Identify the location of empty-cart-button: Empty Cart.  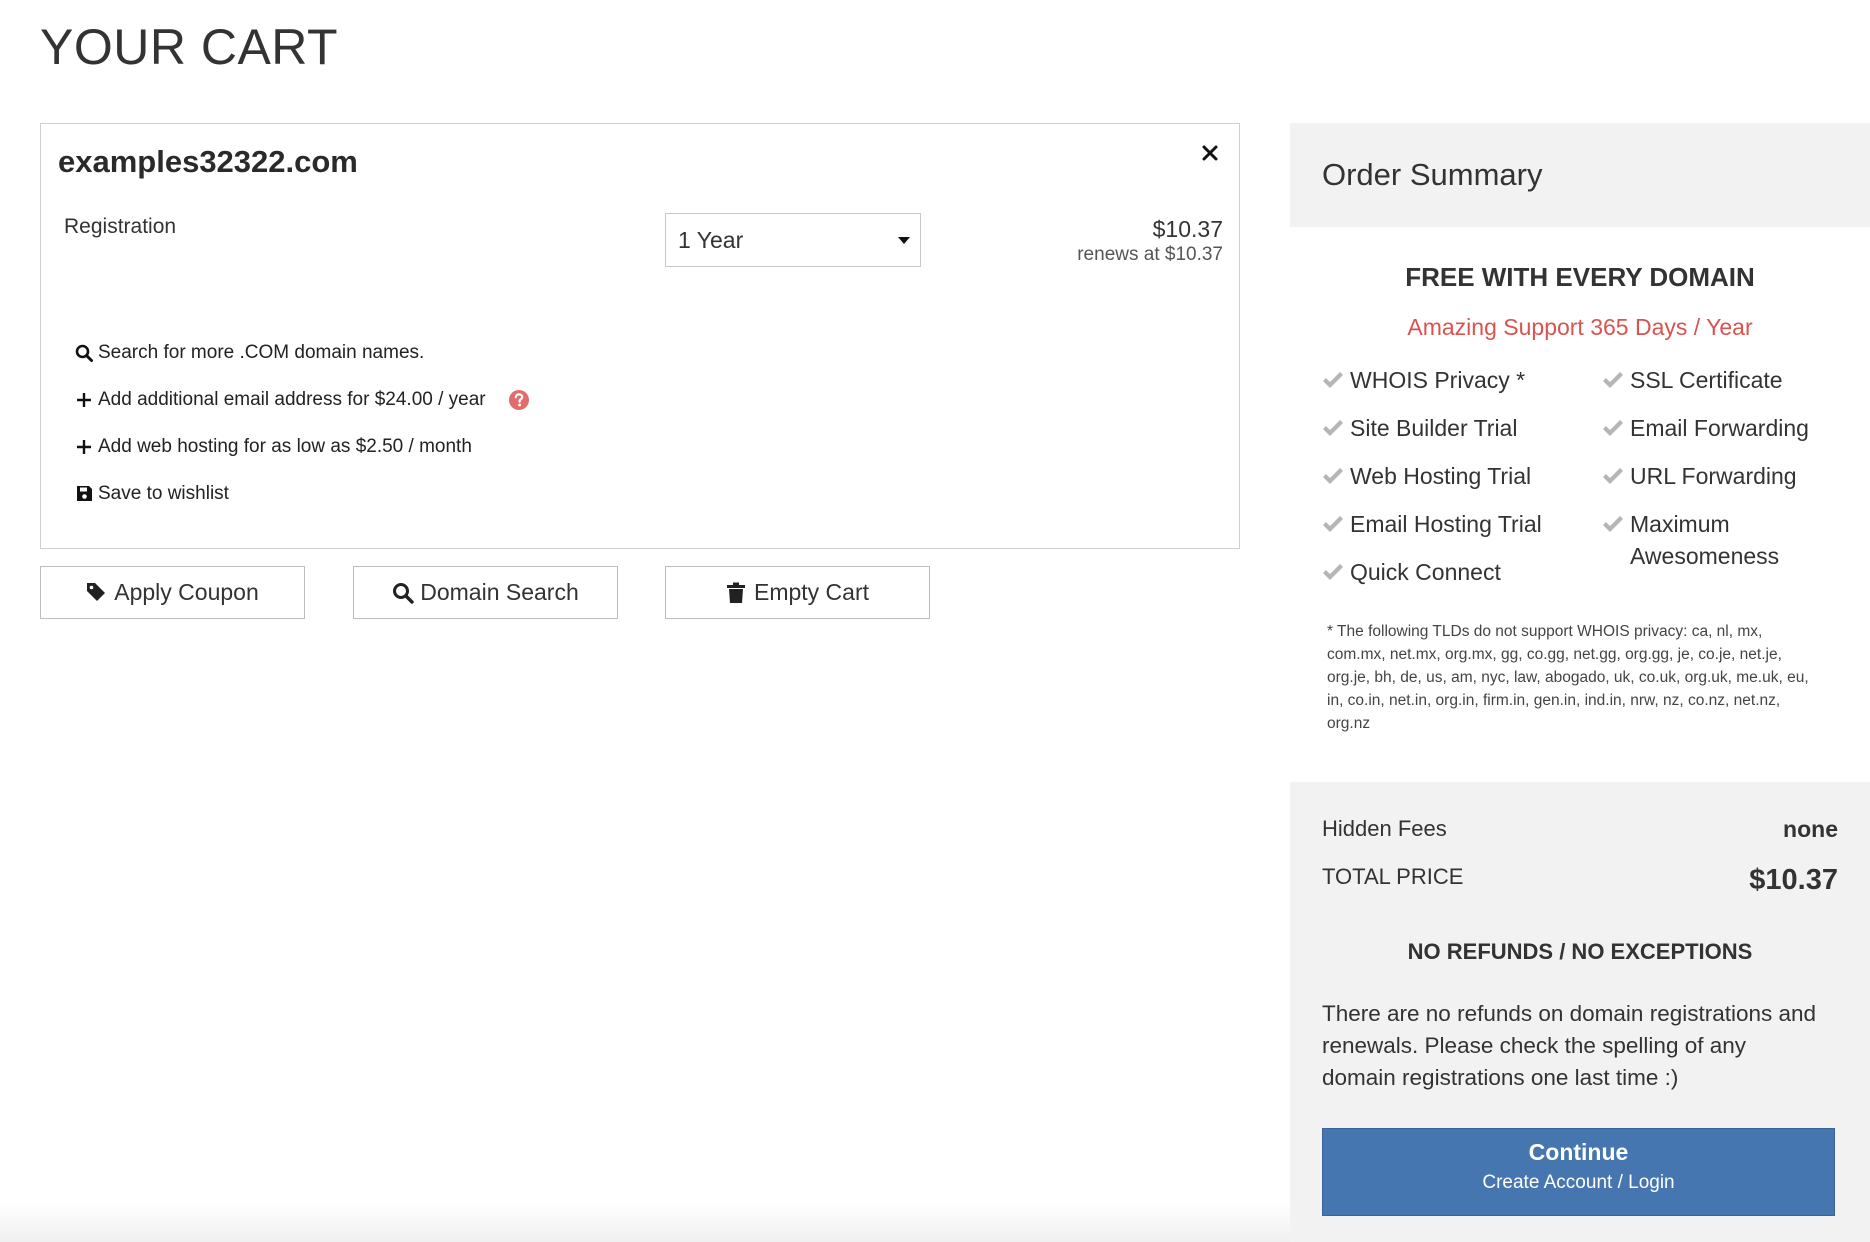
(797, 592).